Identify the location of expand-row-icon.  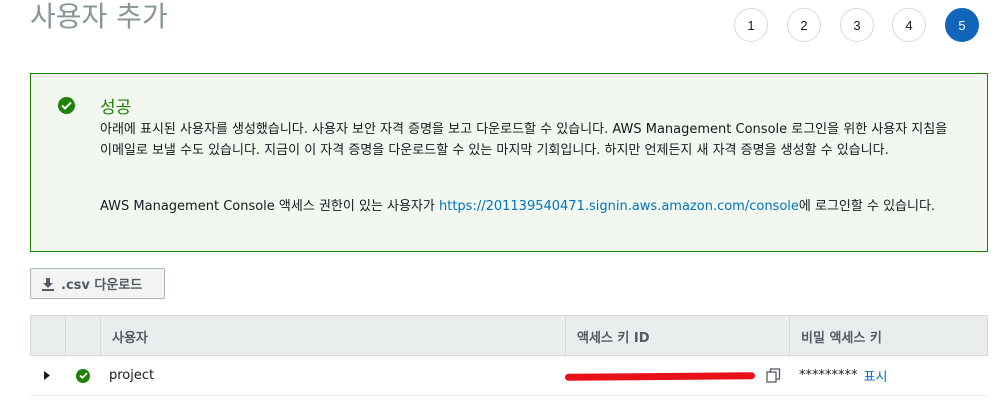
(47, 375).